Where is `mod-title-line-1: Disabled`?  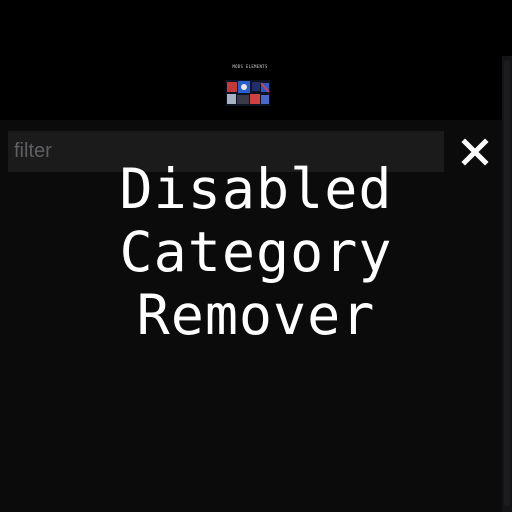 mod-title-line-1: Disabled is located at coordinates (256, 189).